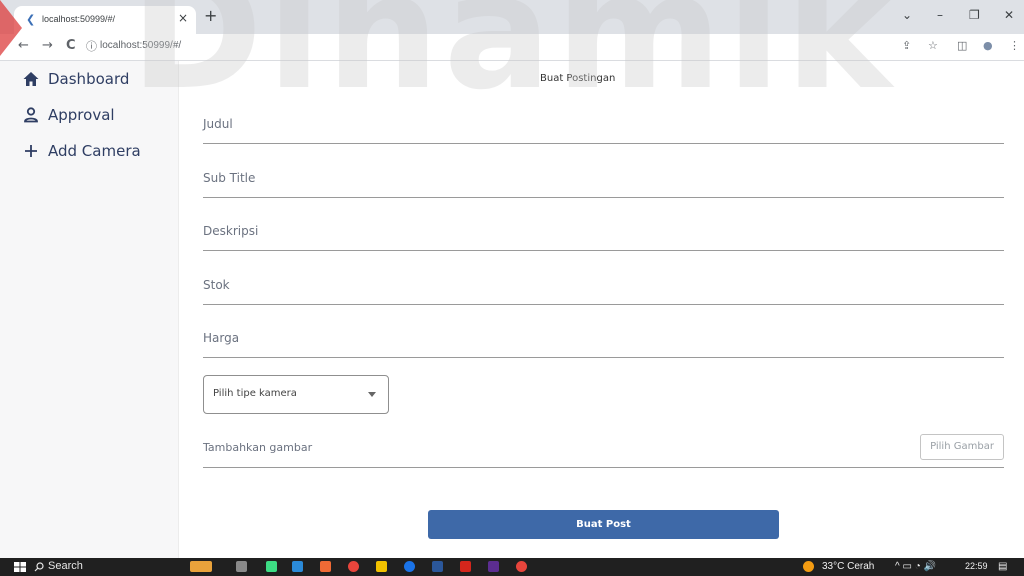  What do you see at coordinates (962, 447) in the screenshot?
I see `pick-image-button: Pilih Gambar` at bounding box center [962, 447].